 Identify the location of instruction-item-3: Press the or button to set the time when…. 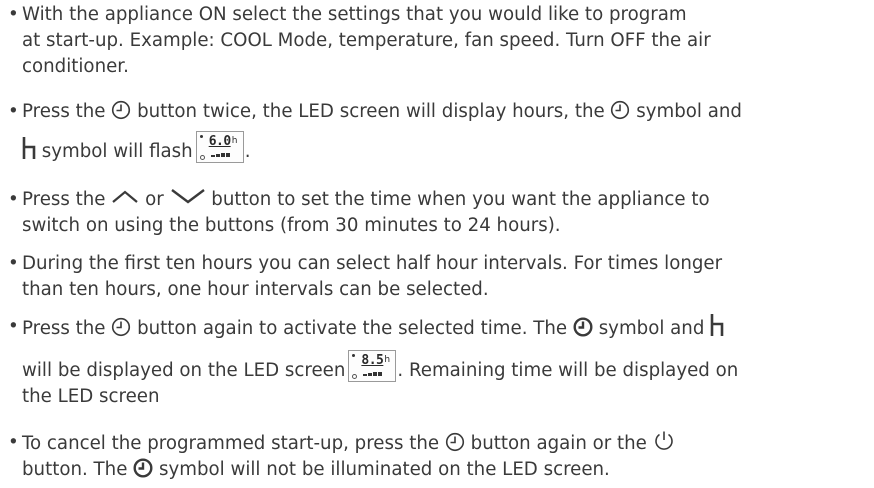
(438, 213).